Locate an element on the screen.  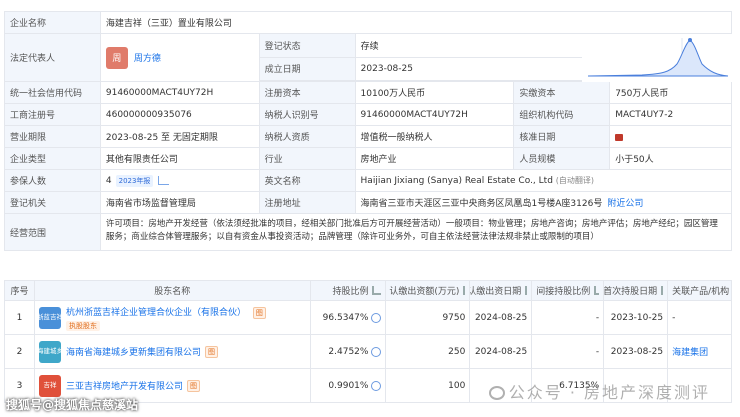
col-related: 关联产品/机构 is located at coordinates (700, 290).